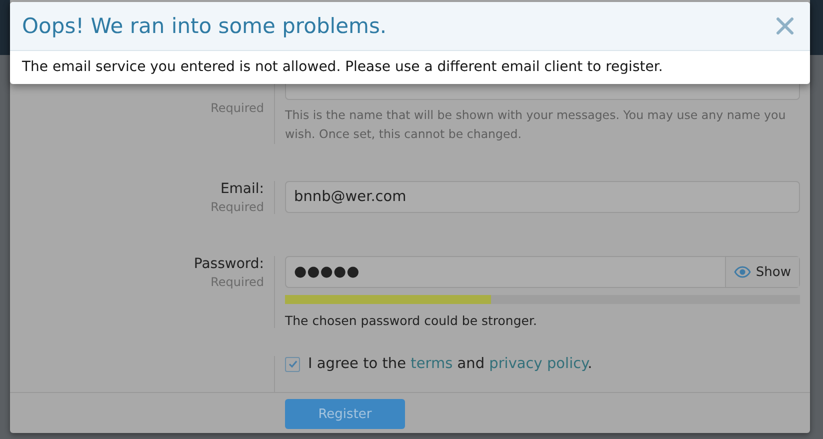 This screenshot has width=823, height=439. Describe the element at coordinates (229, 264) in the screenshot. I see `field-label: Password:` at that location.